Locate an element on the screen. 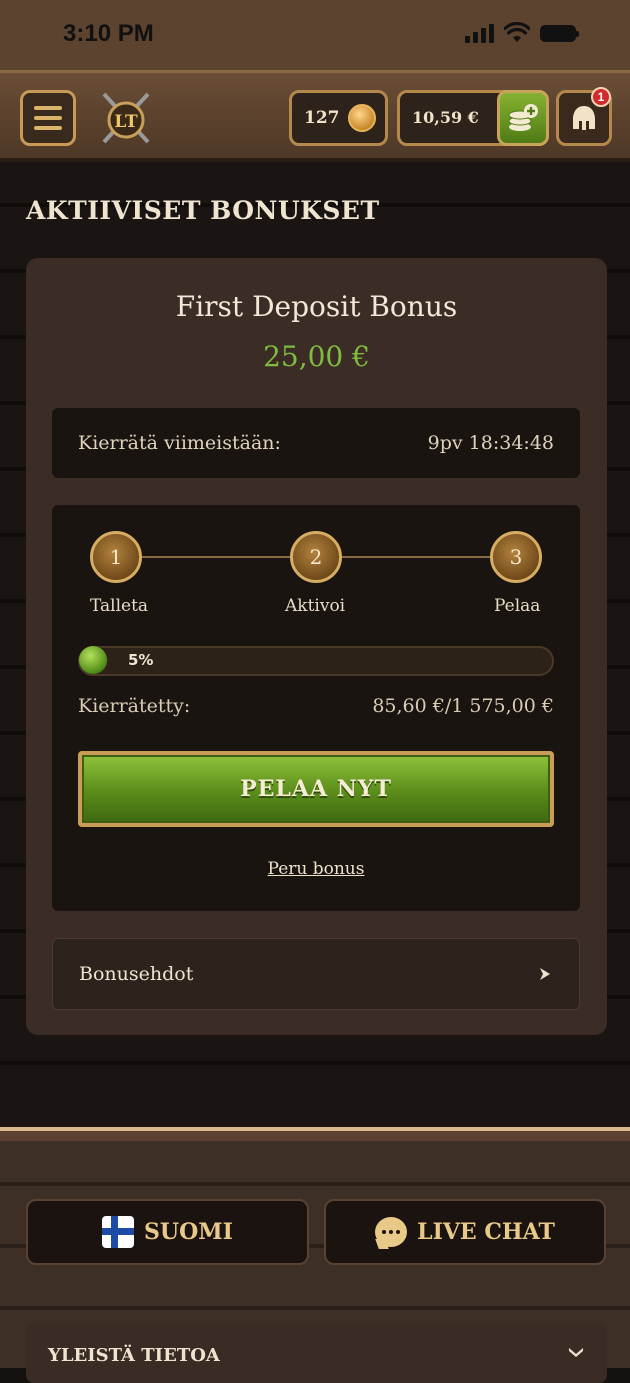  green-gem-icon is located at coordinates (93, 660).